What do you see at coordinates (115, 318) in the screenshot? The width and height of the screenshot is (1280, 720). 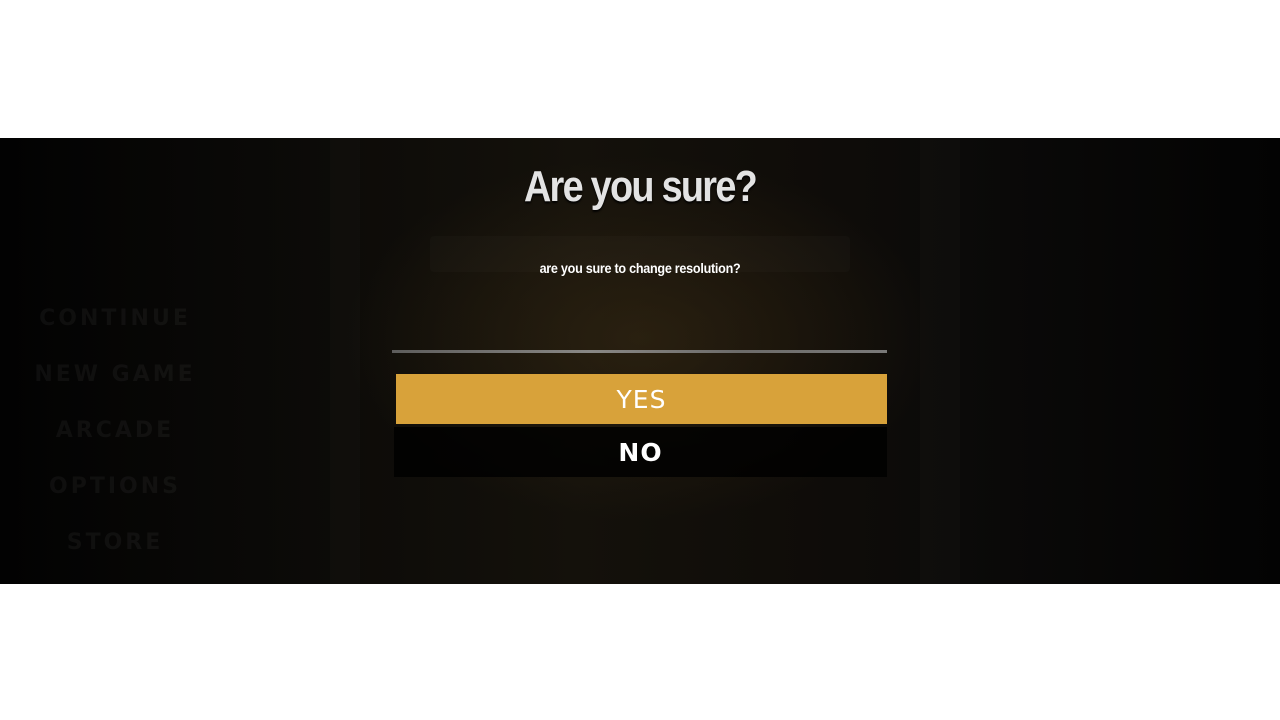 I see `background-menu-item-continue: CONTINUE` at bounding box center [115, 318].